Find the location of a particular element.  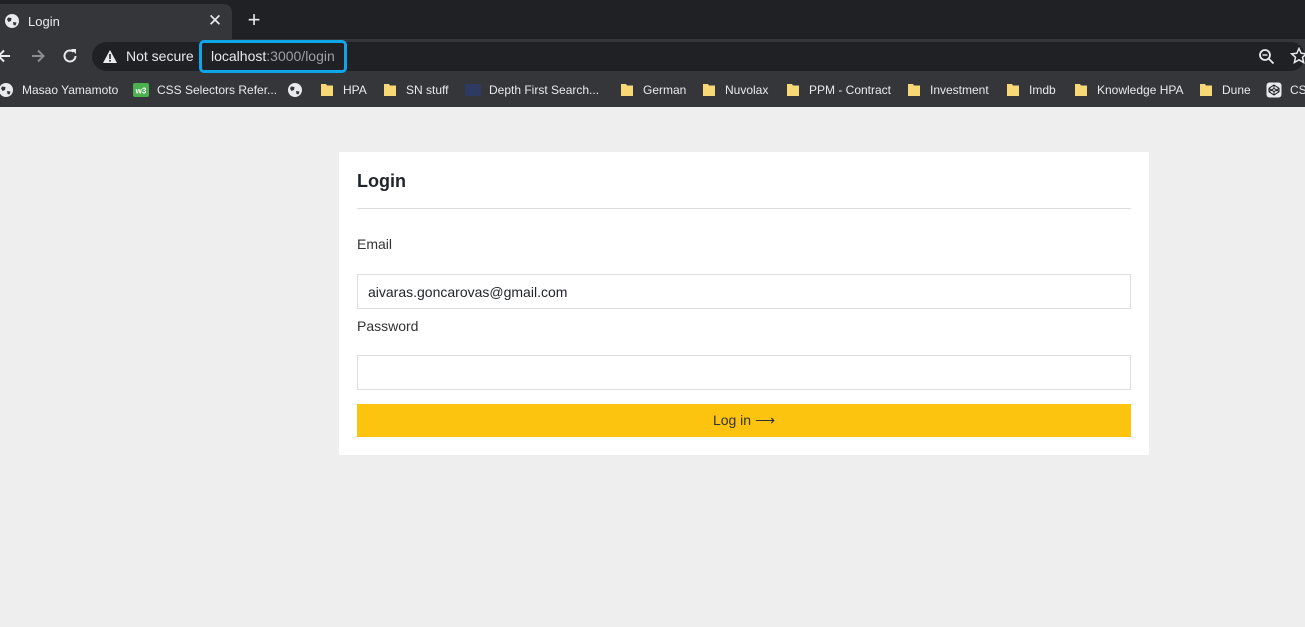

toolbar: Not secure localhost:3000/login is located at coordinates (652, 56).